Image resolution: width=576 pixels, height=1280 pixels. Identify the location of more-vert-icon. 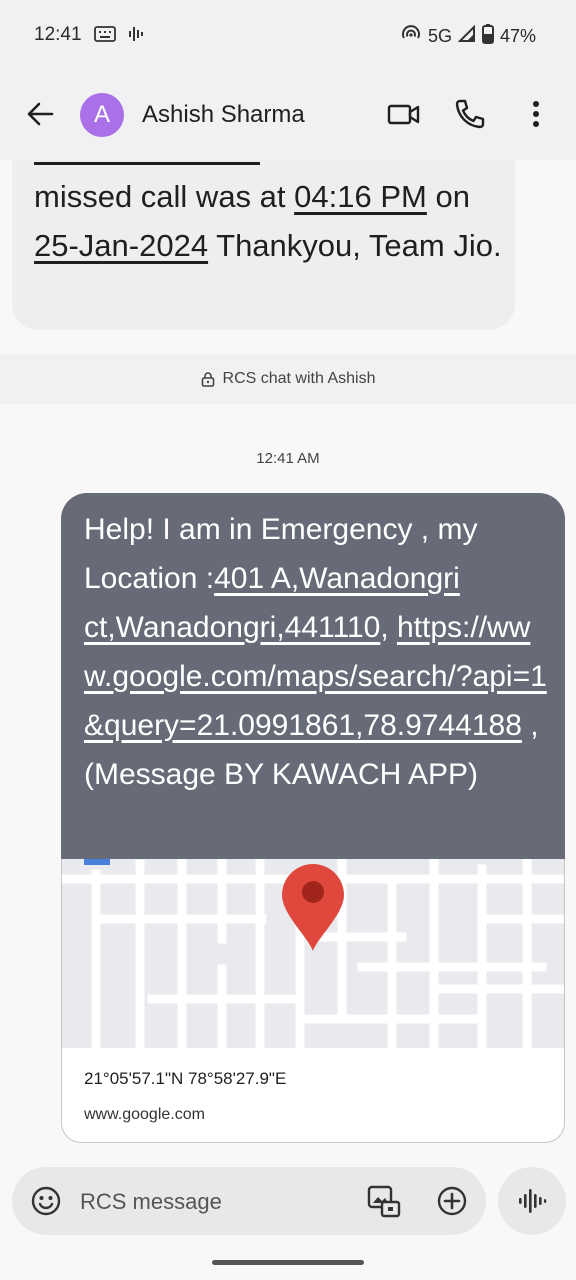
(536, 114).